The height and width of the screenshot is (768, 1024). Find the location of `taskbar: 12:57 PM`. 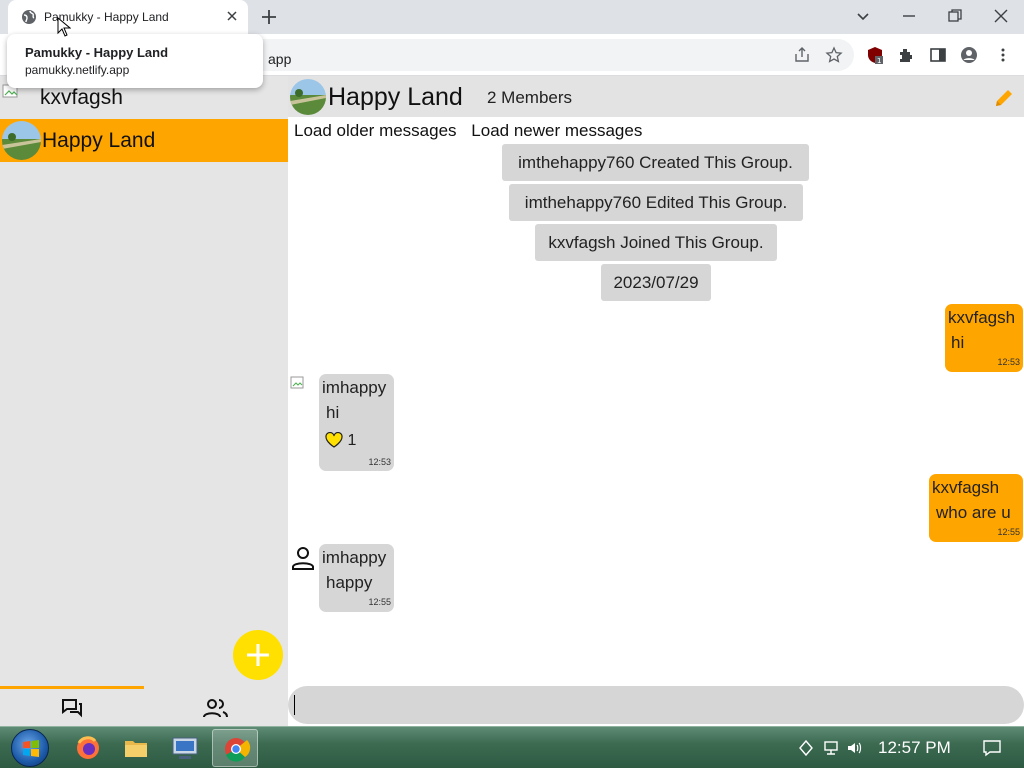

taskbar: 12:57 PM is located at coordinates (512, 747).